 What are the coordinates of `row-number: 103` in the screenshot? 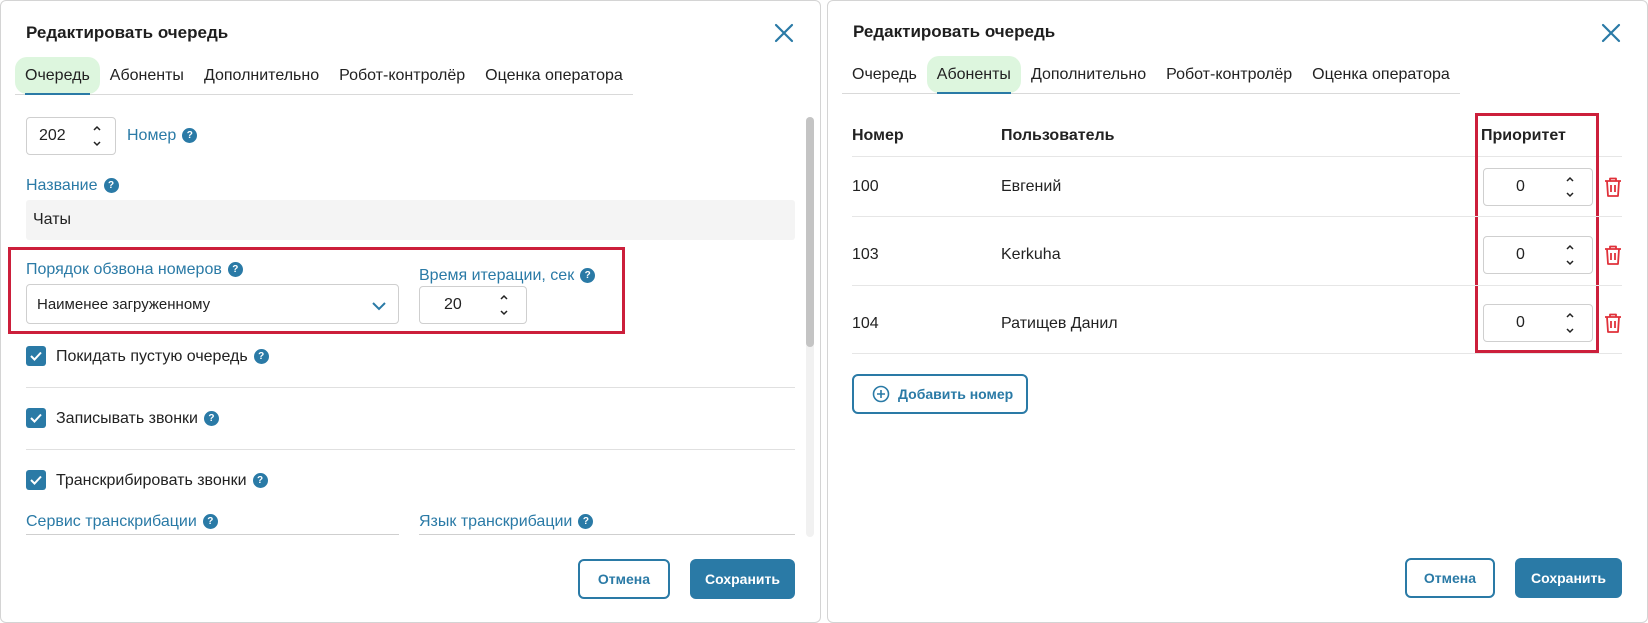 It's located at (865, 254).